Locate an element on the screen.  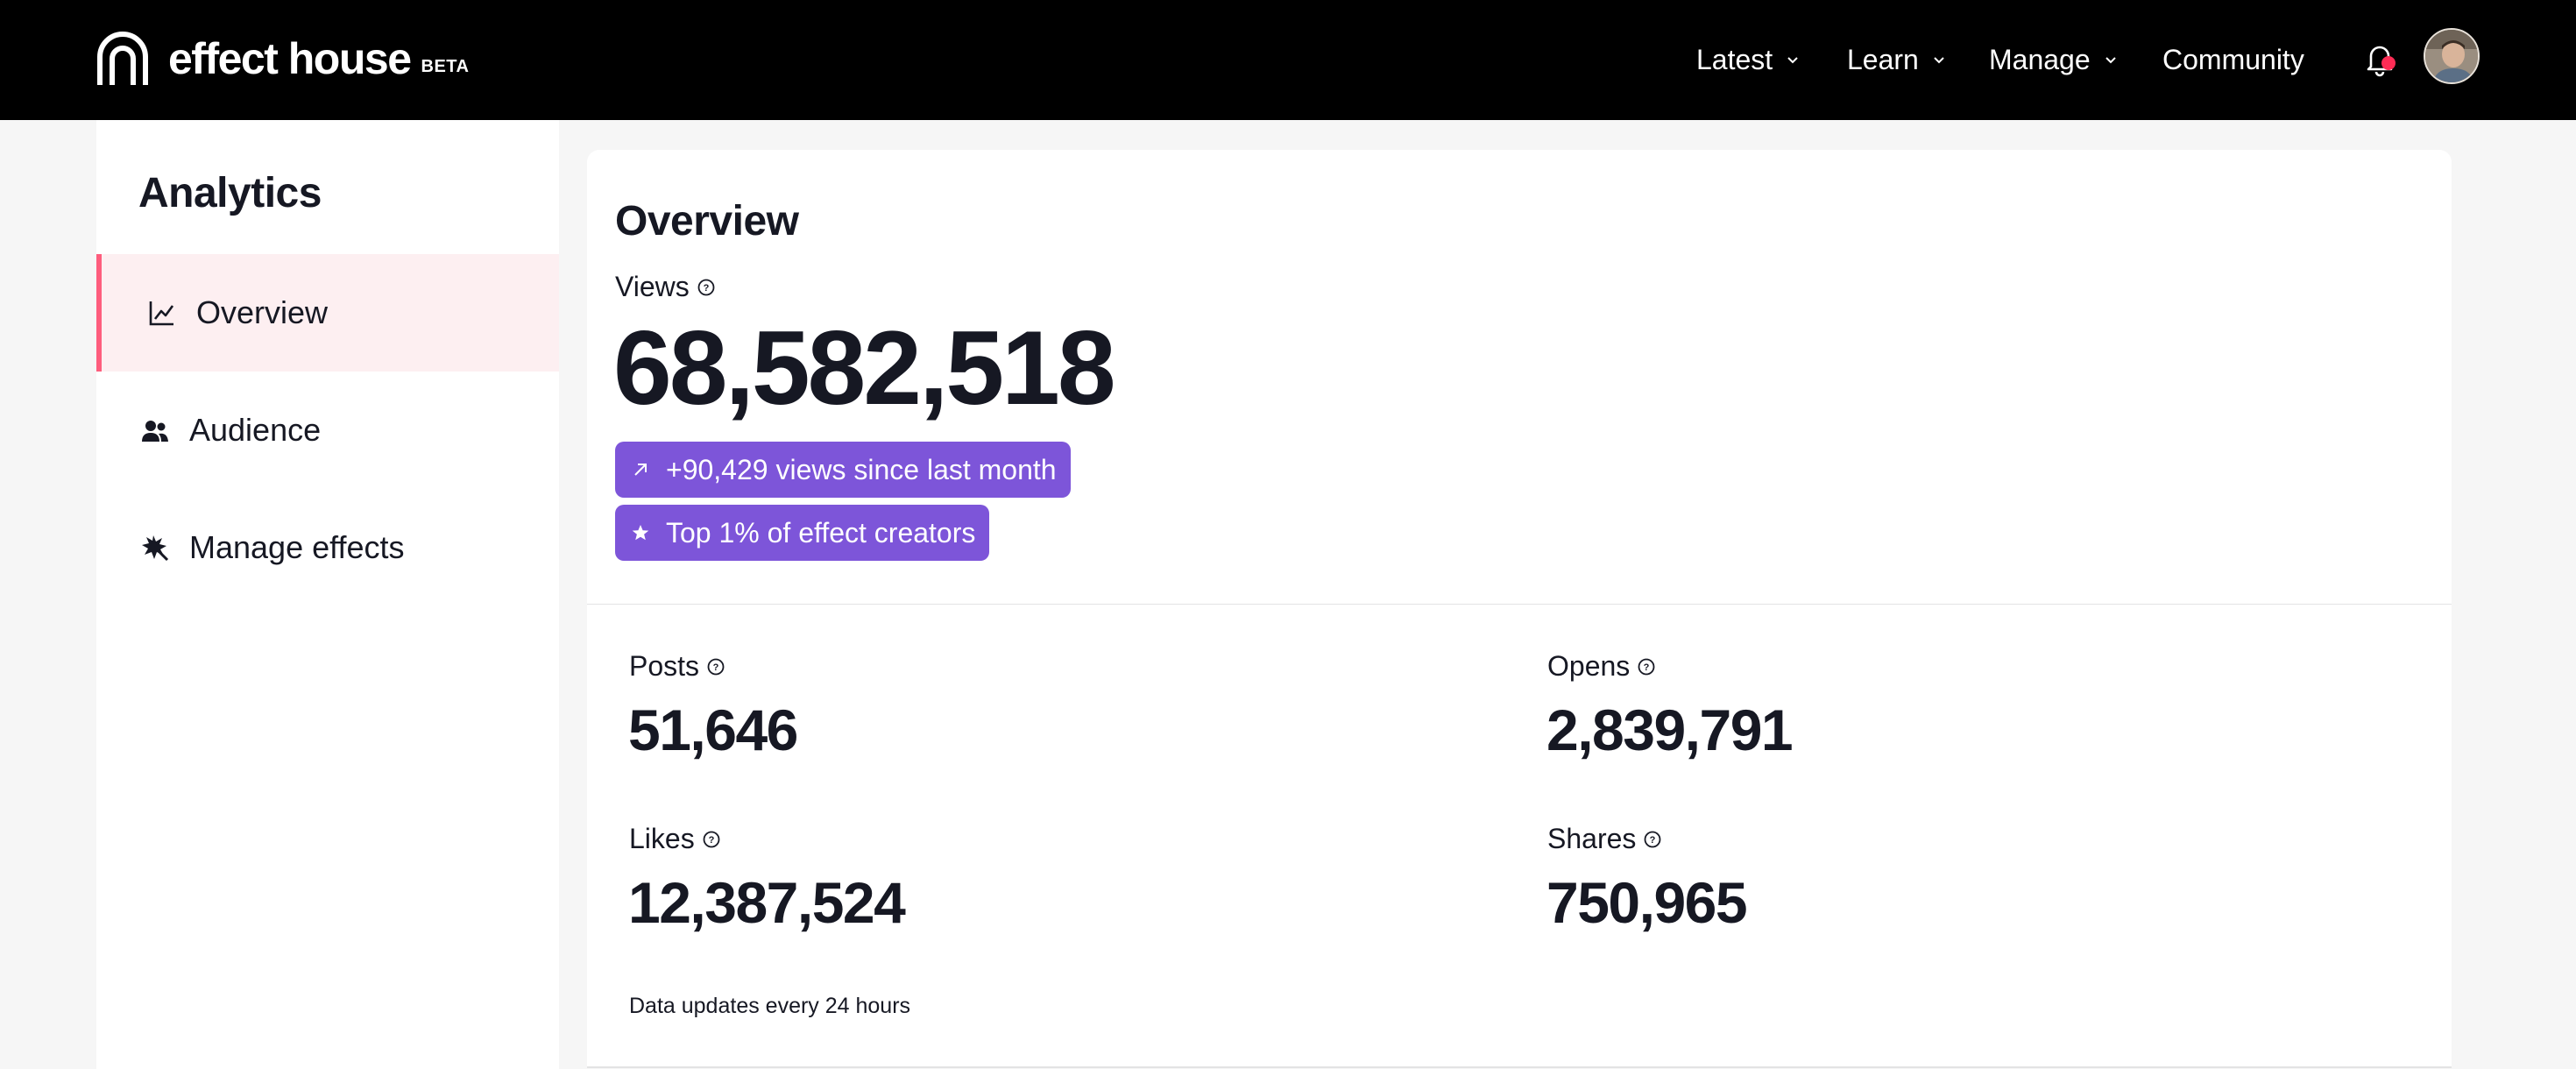
star-icon is located at coordinates (640, 533).